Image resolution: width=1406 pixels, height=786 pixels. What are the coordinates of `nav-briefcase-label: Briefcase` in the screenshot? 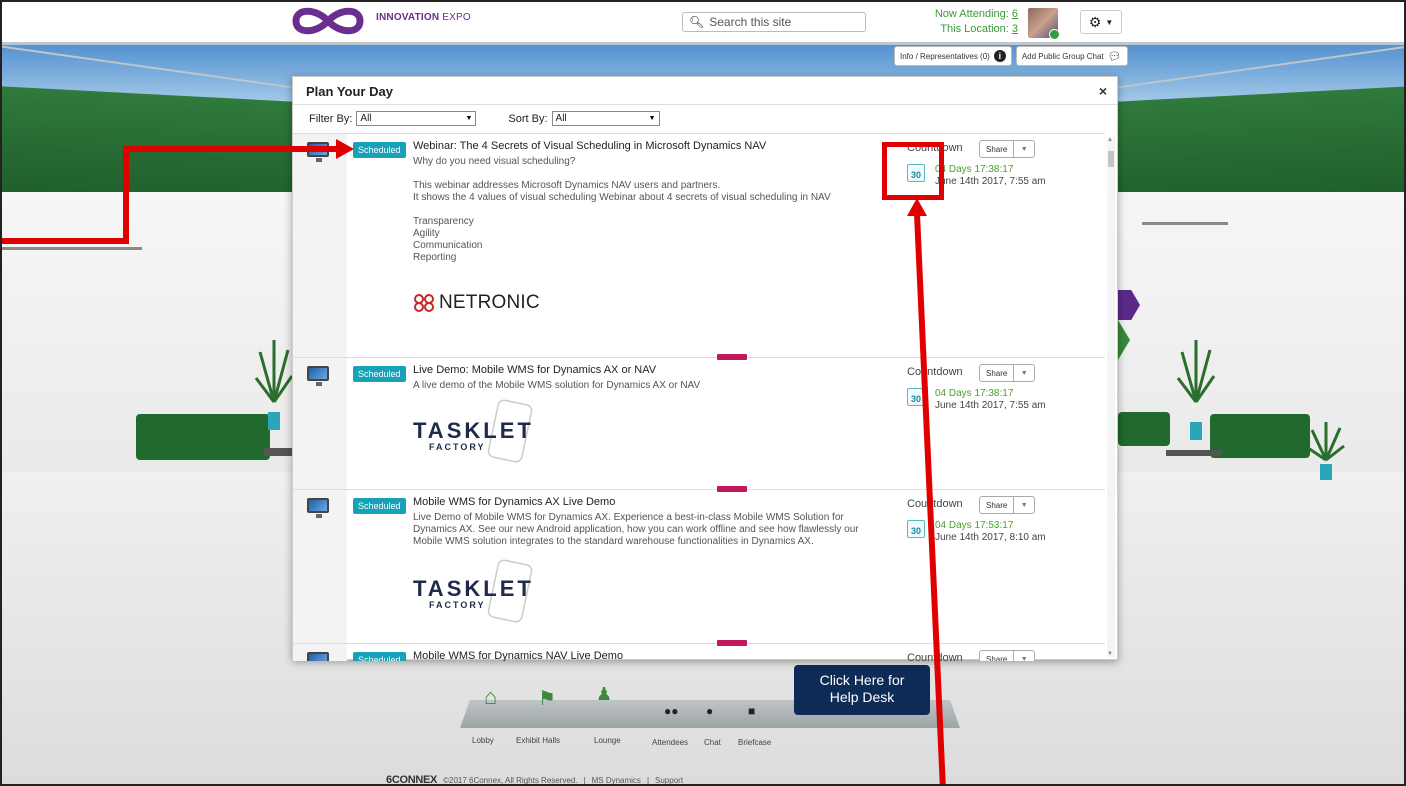 It's located at (754, 742).